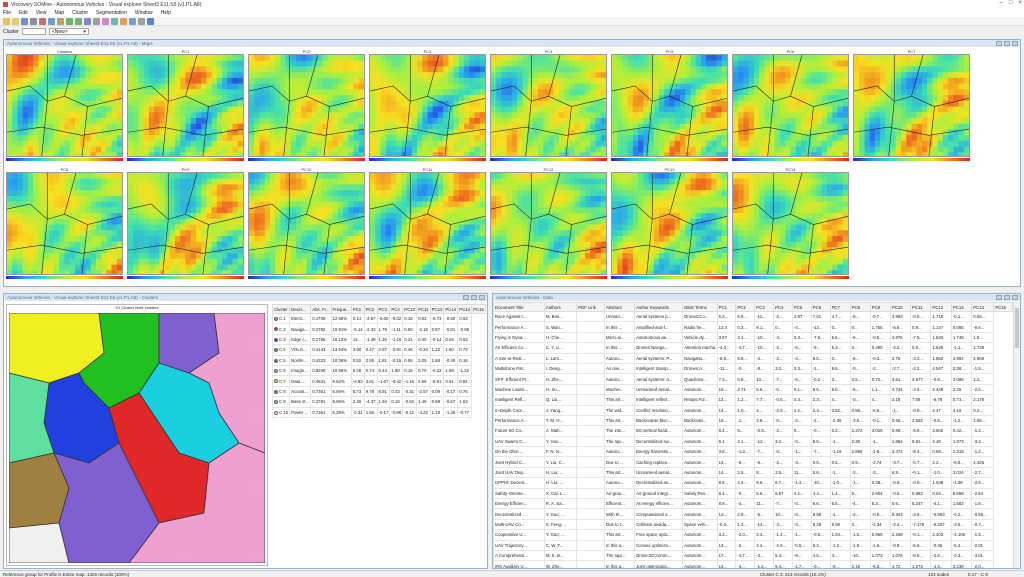  What do you see at coordinates (96, 21) in the screenshot?
I see `select-icon` at bounding box center [96, 21].